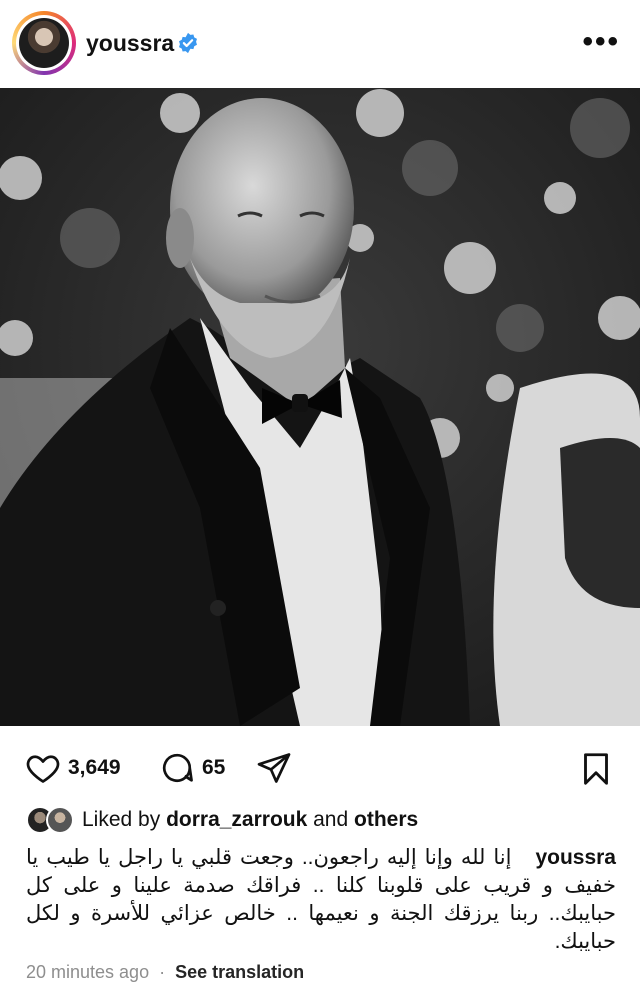 The height and width of the screenshot is (995, 640). I want to click on liked-by-row: Liked by dorra_zarrouk and others, so click(222, 820).